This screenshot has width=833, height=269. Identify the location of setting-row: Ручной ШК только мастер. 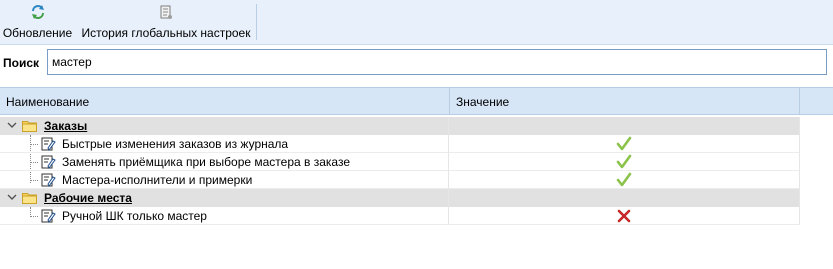
(400, 216).